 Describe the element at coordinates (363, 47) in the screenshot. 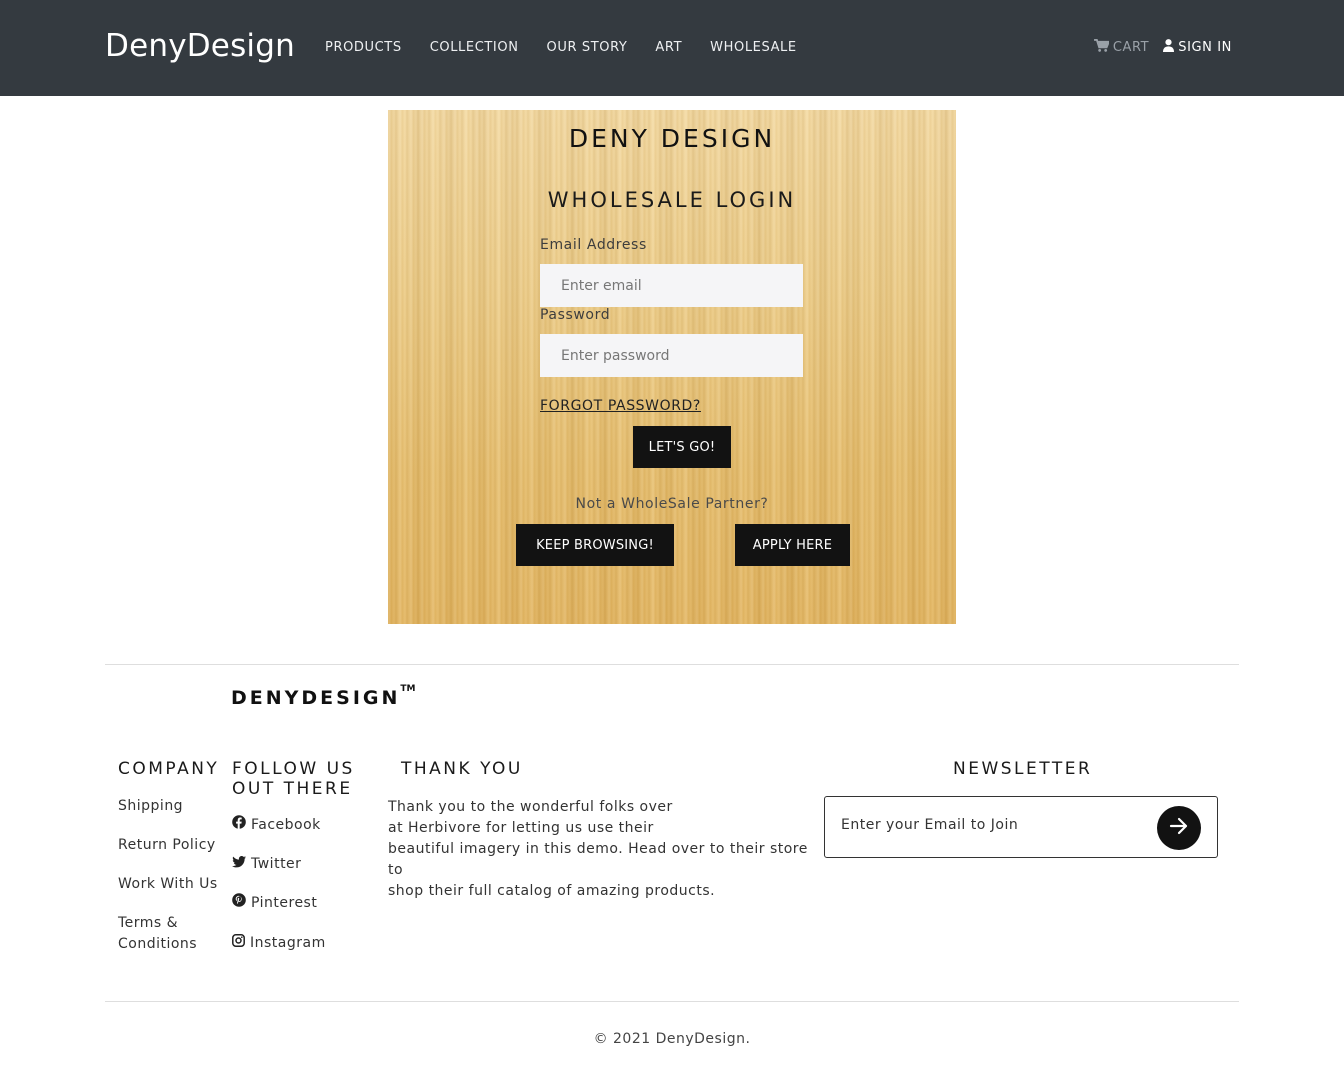

I see `nav-products: PRODUCTS` at that location.